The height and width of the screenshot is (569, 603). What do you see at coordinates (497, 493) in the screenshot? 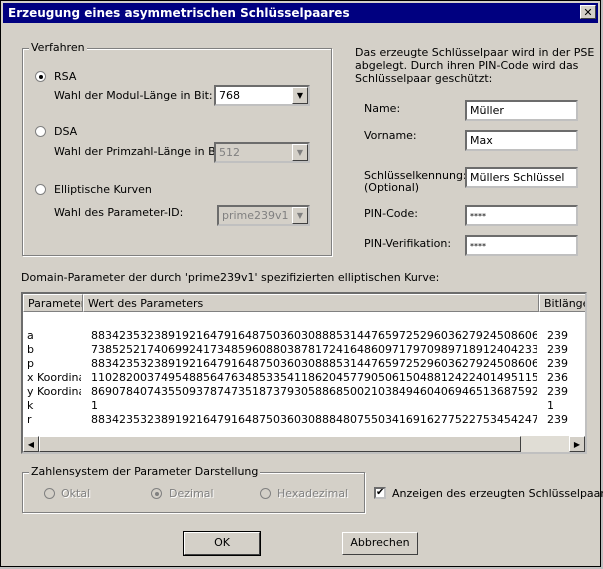
I see `show-keypair-label: Anzeigen des erzeugten Schlüsselpaars` at bounding box center [497, 493].